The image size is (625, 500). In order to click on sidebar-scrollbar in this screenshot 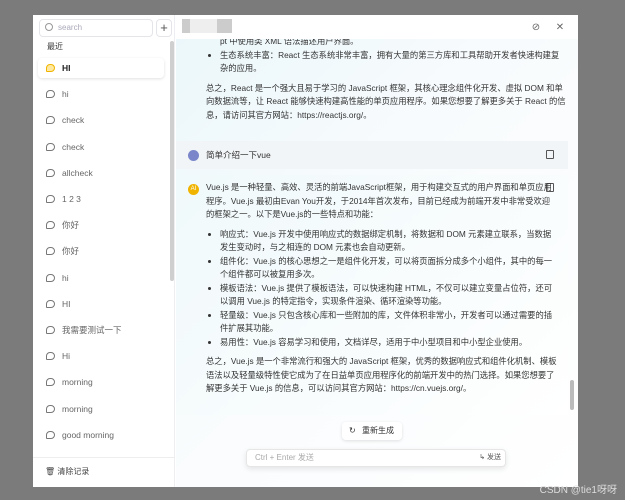, I will do `click(172, 161)`.